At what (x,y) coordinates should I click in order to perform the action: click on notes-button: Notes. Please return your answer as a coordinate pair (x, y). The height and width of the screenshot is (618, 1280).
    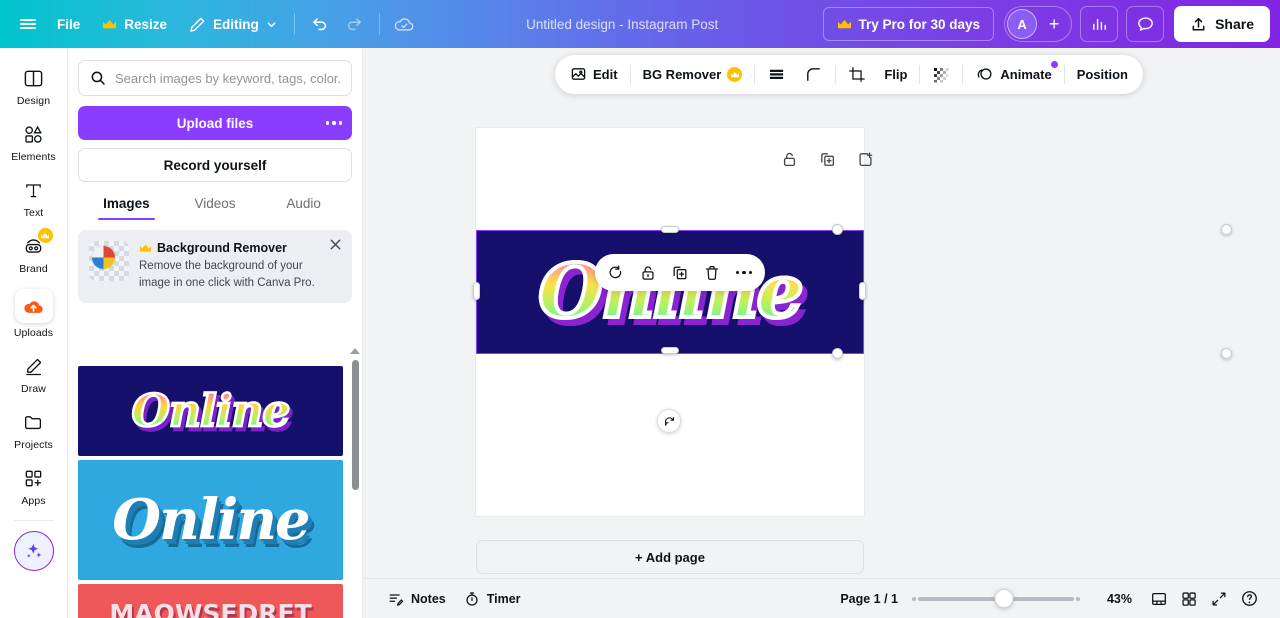
    Looking at the image, I should click on (417, 599).